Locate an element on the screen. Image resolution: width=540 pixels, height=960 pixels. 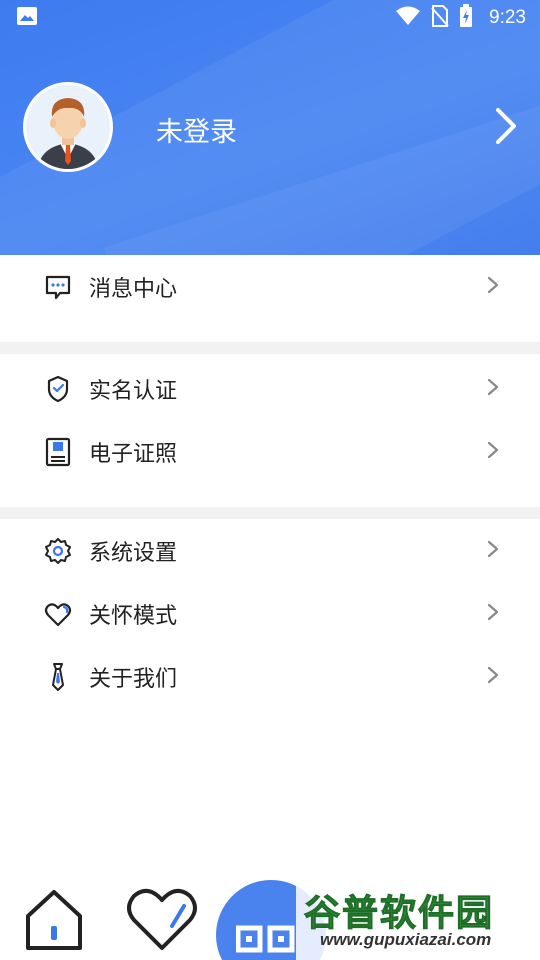
menu-item-system-settings: 系统设置 is located at coordinates (270, 550).